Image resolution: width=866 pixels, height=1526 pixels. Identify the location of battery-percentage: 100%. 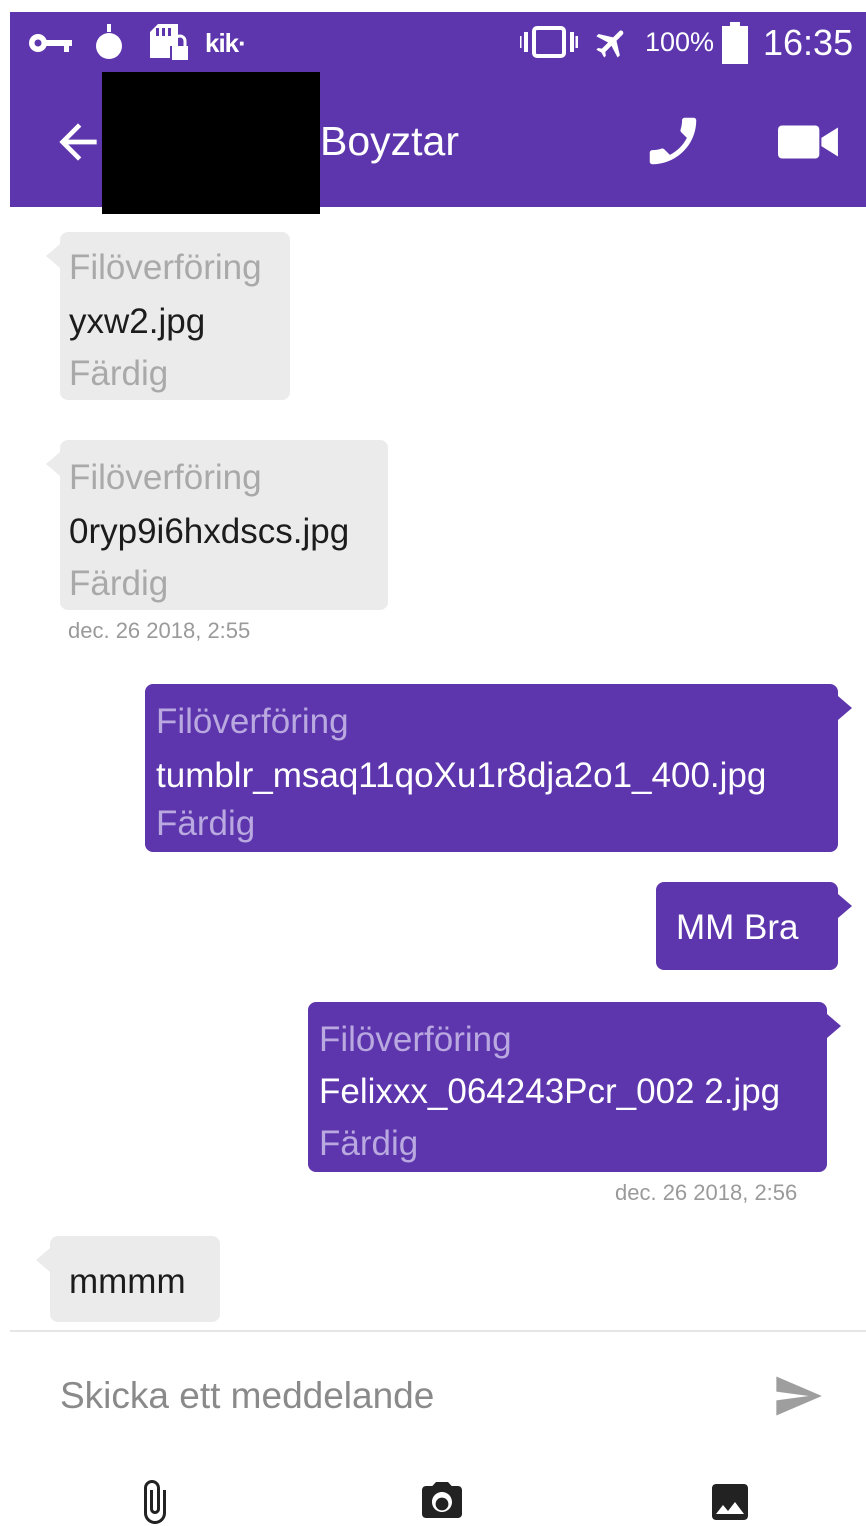
(680, 42).